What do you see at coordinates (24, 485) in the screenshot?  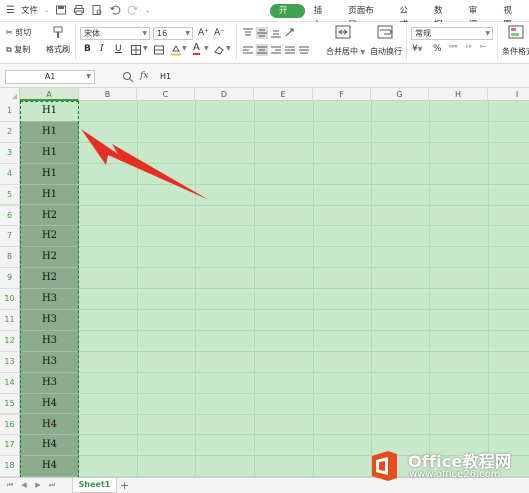 I see `prev-sheet-icon: ◀` at bounding box center [24, 485].